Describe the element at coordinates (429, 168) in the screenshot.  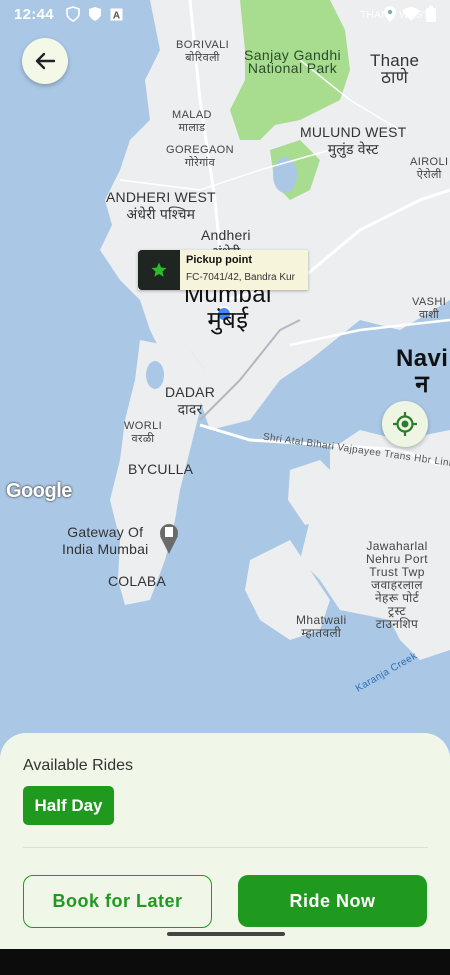
I see `map-label-airoli: AIROLI ऐरोली` at that location.